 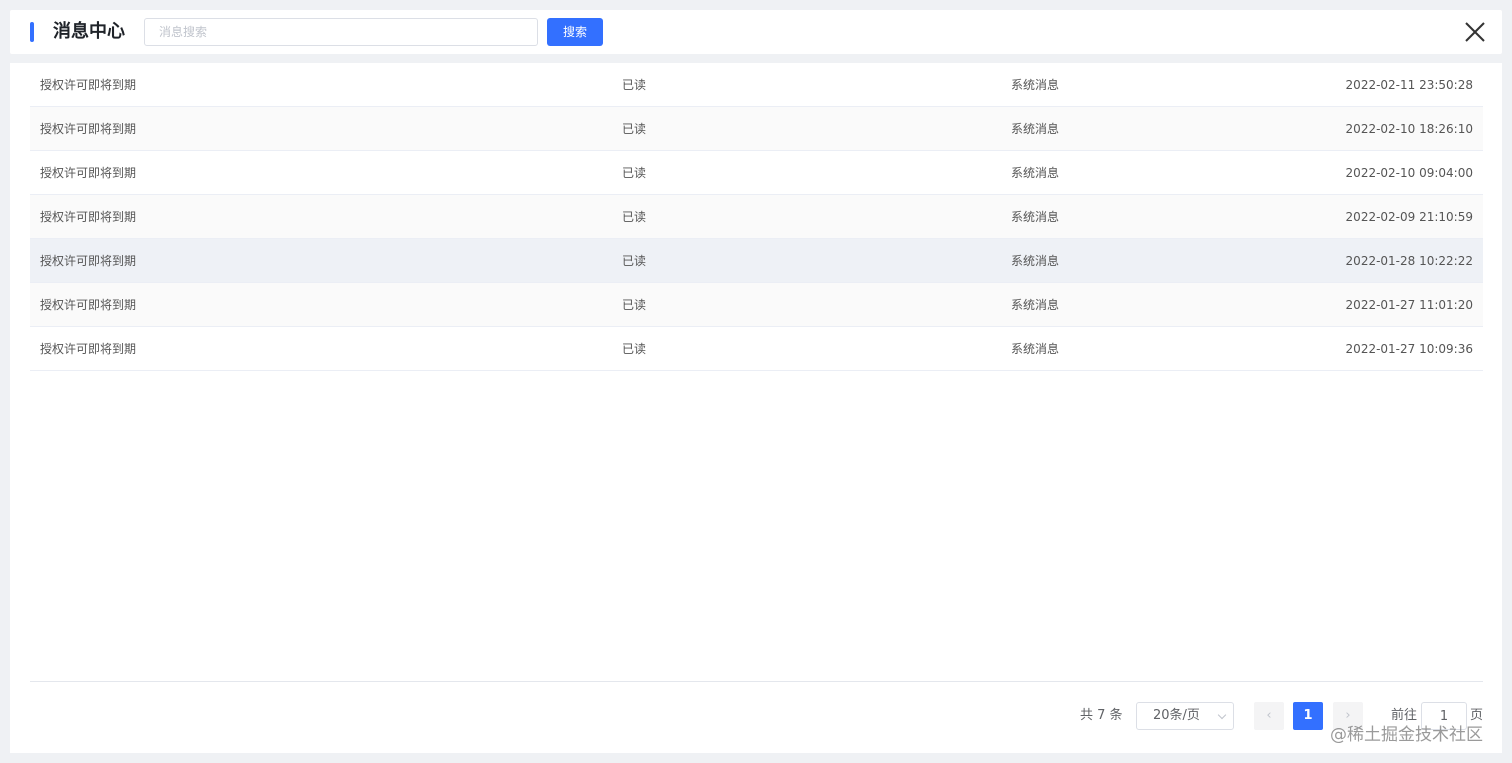 What do you see at coordinates (1406, 735) in the screenshot?
I see `watermark: @稀土掘金技术社区` at bounding box center [1406, 735].